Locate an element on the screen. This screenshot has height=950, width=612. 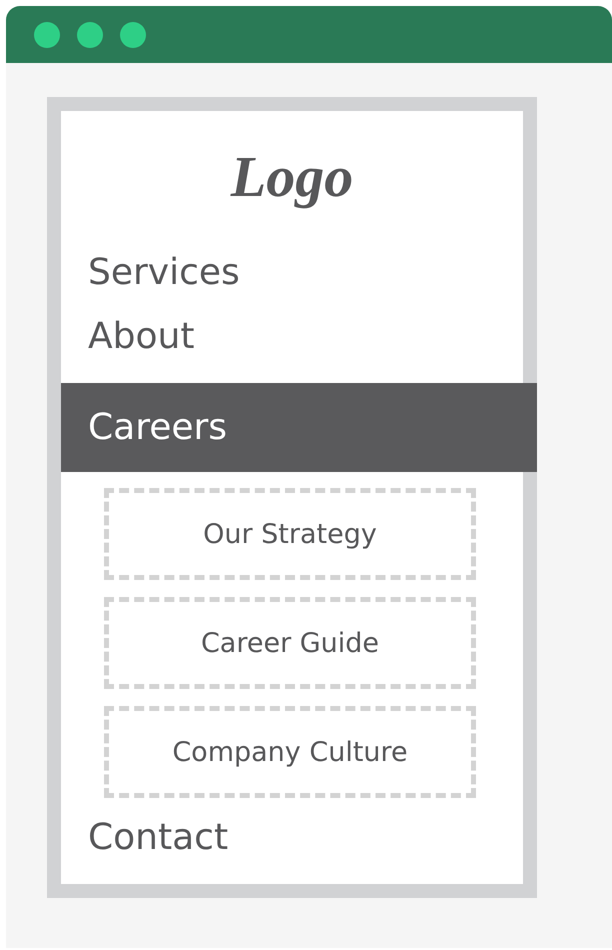
logo: Logo is located at coordinates (292, 176).